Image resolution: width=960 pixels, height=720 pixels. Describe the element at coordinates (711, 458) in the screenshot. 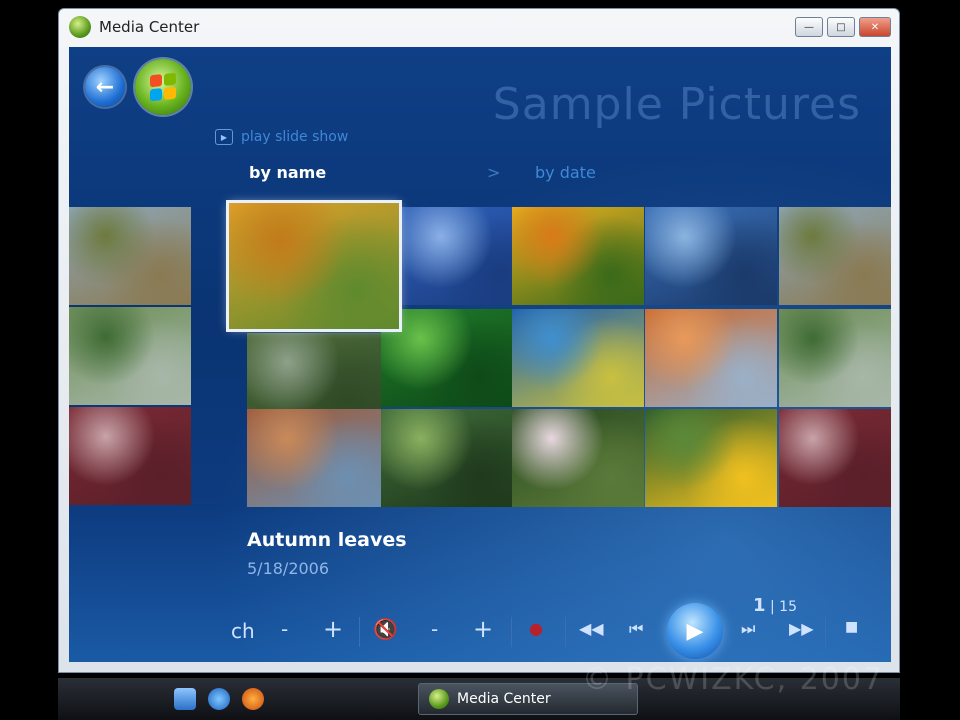

I see `thumbnail-toucan` at that location.